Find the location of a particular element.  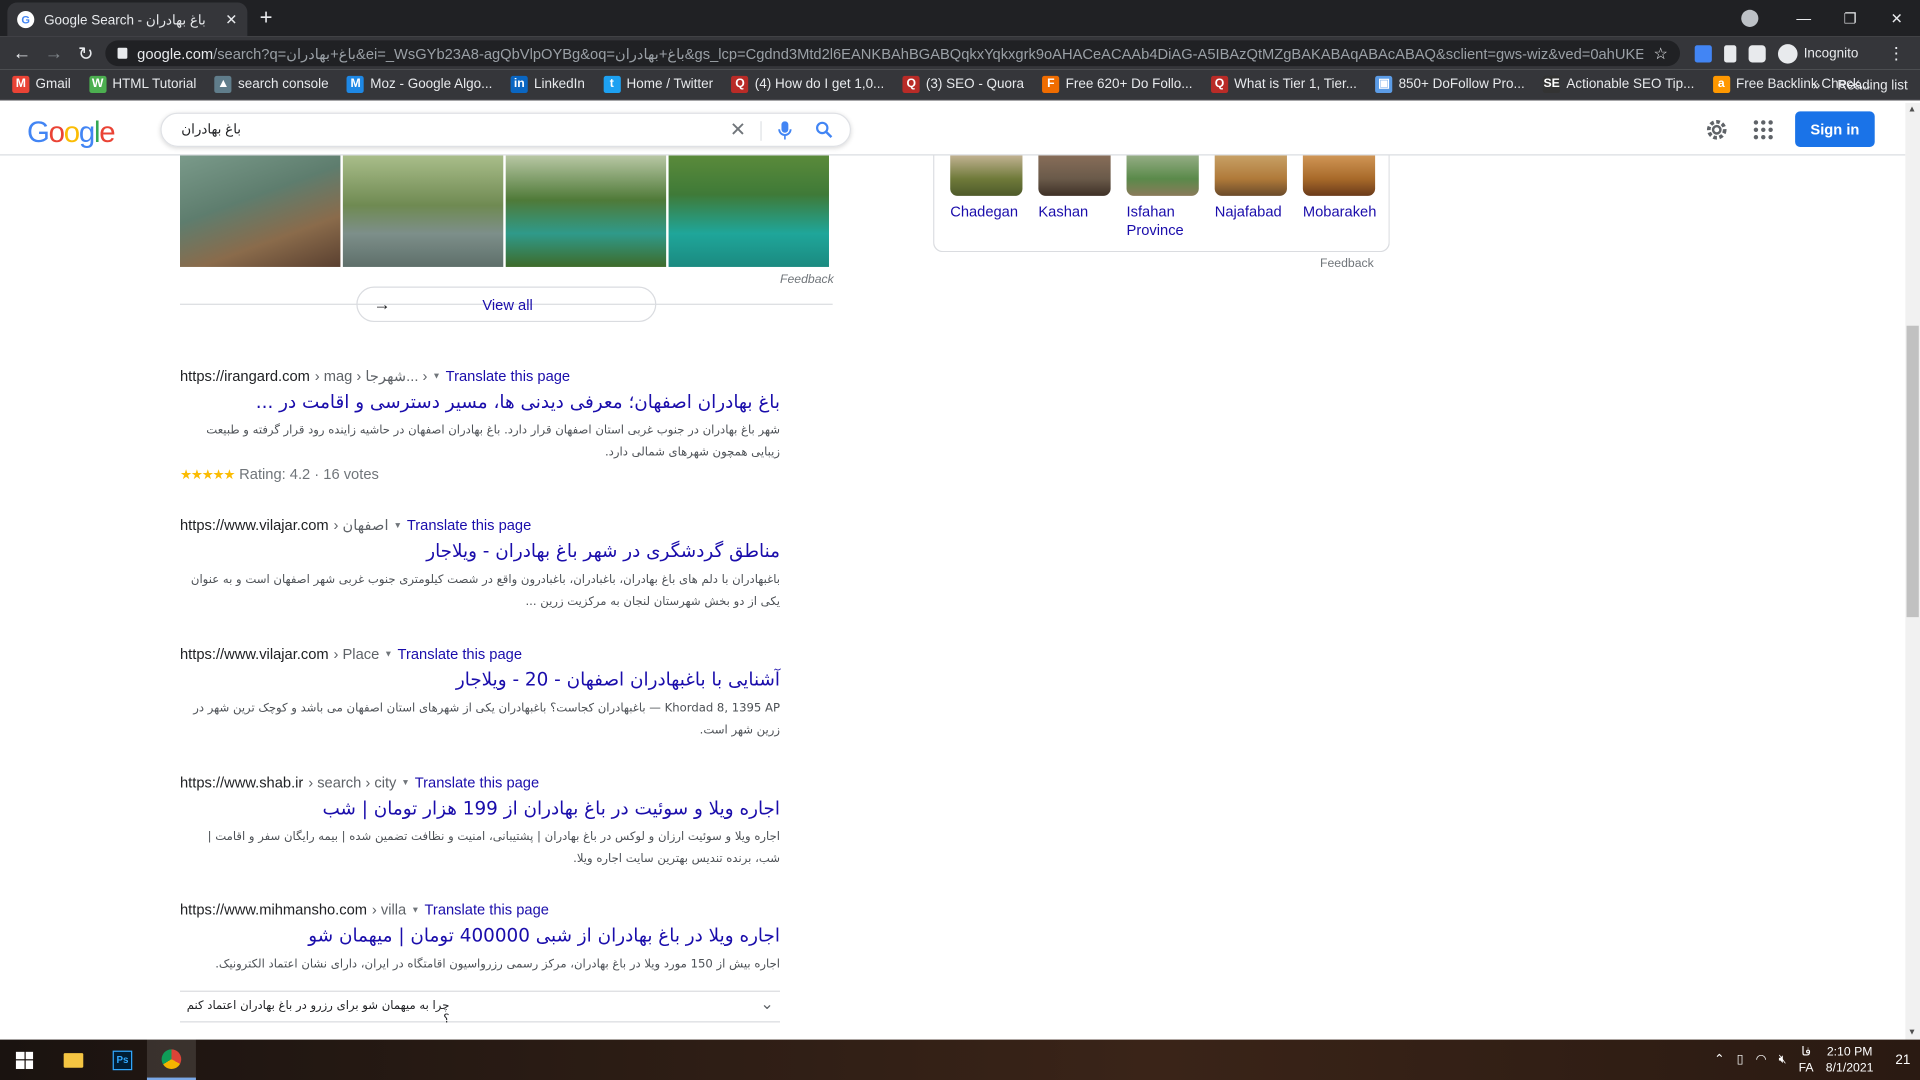

place-card-najafabad: Najafabad is located at coordinates (1252, 188).